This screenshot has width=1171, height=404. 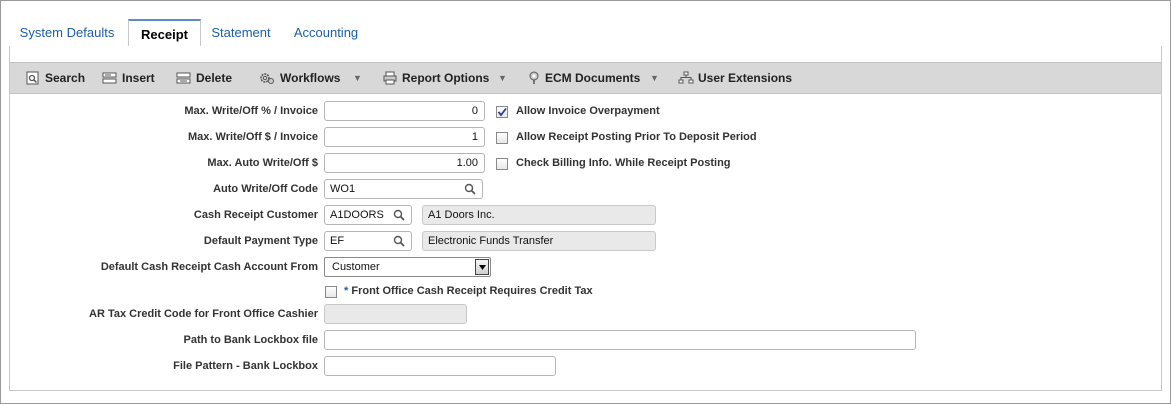 I want to click on workflows-dropdown-icon: ▼, so click(x=357, y=78).